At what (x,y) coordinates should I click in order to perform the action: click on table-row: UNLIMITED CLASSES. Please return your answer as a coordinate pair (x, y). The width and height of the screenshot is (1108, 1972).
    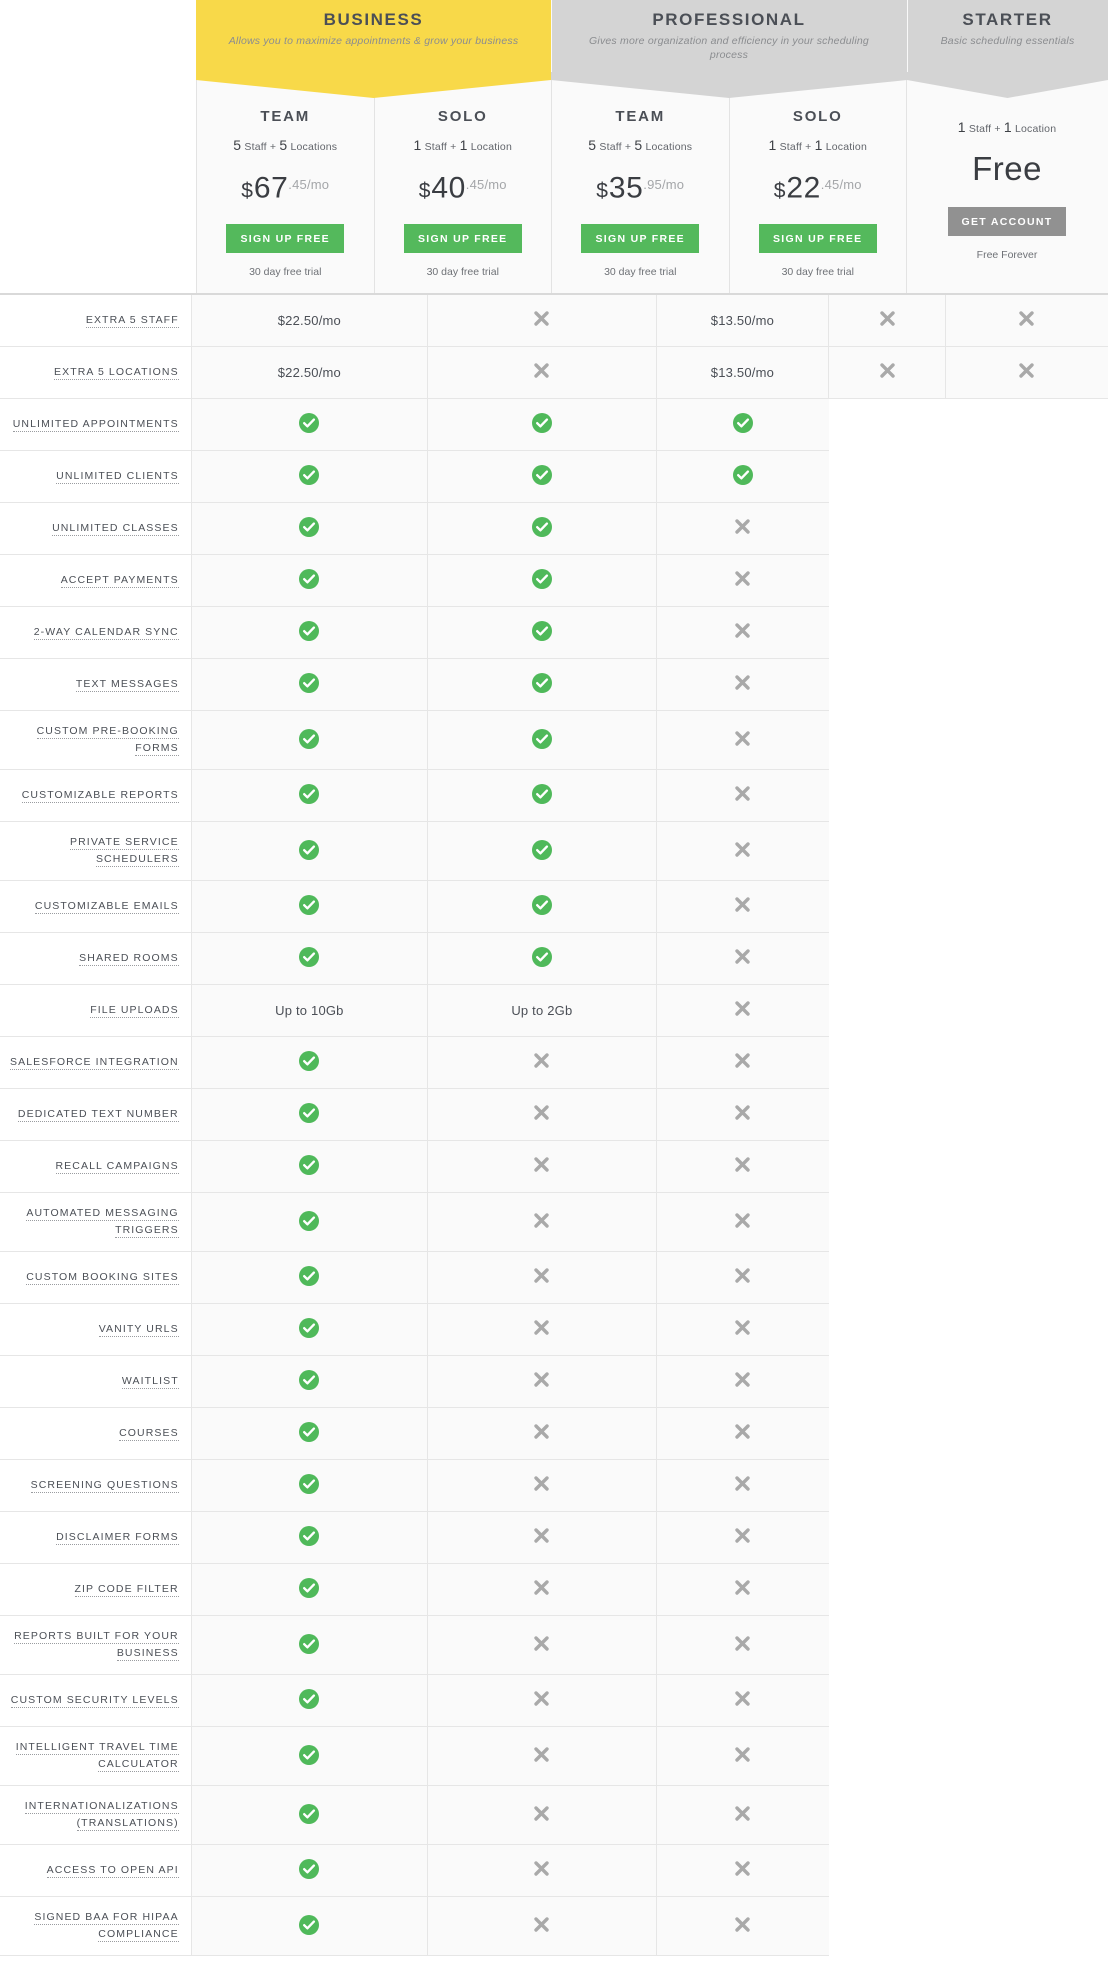
    Looking at the image, I should click on (554, 529).